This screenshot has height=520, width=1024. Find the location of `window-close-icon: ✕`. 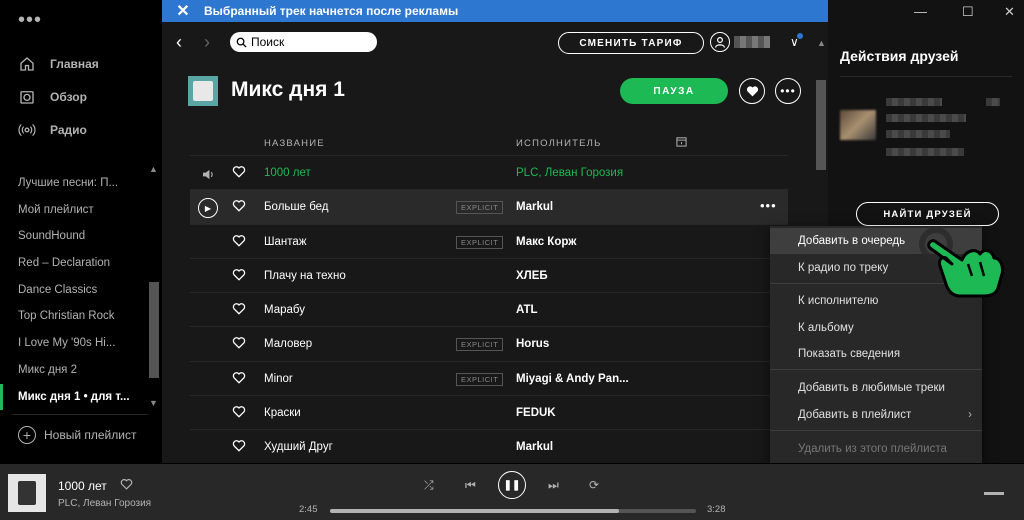

window-close-icon: ✕ is located at coordinates (1009, 12).